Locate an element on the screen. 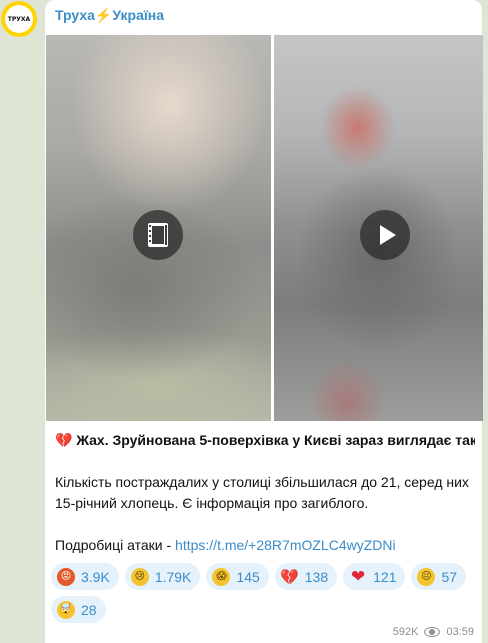 The image size is (488, 643). play-button is located at coordinates (385, 235).